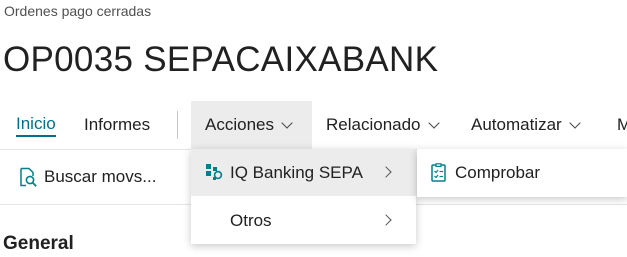  What do you see at coordinates (28, 177) in the screenshot?
I see `search-document-icon` at bounding box center [28, 177].